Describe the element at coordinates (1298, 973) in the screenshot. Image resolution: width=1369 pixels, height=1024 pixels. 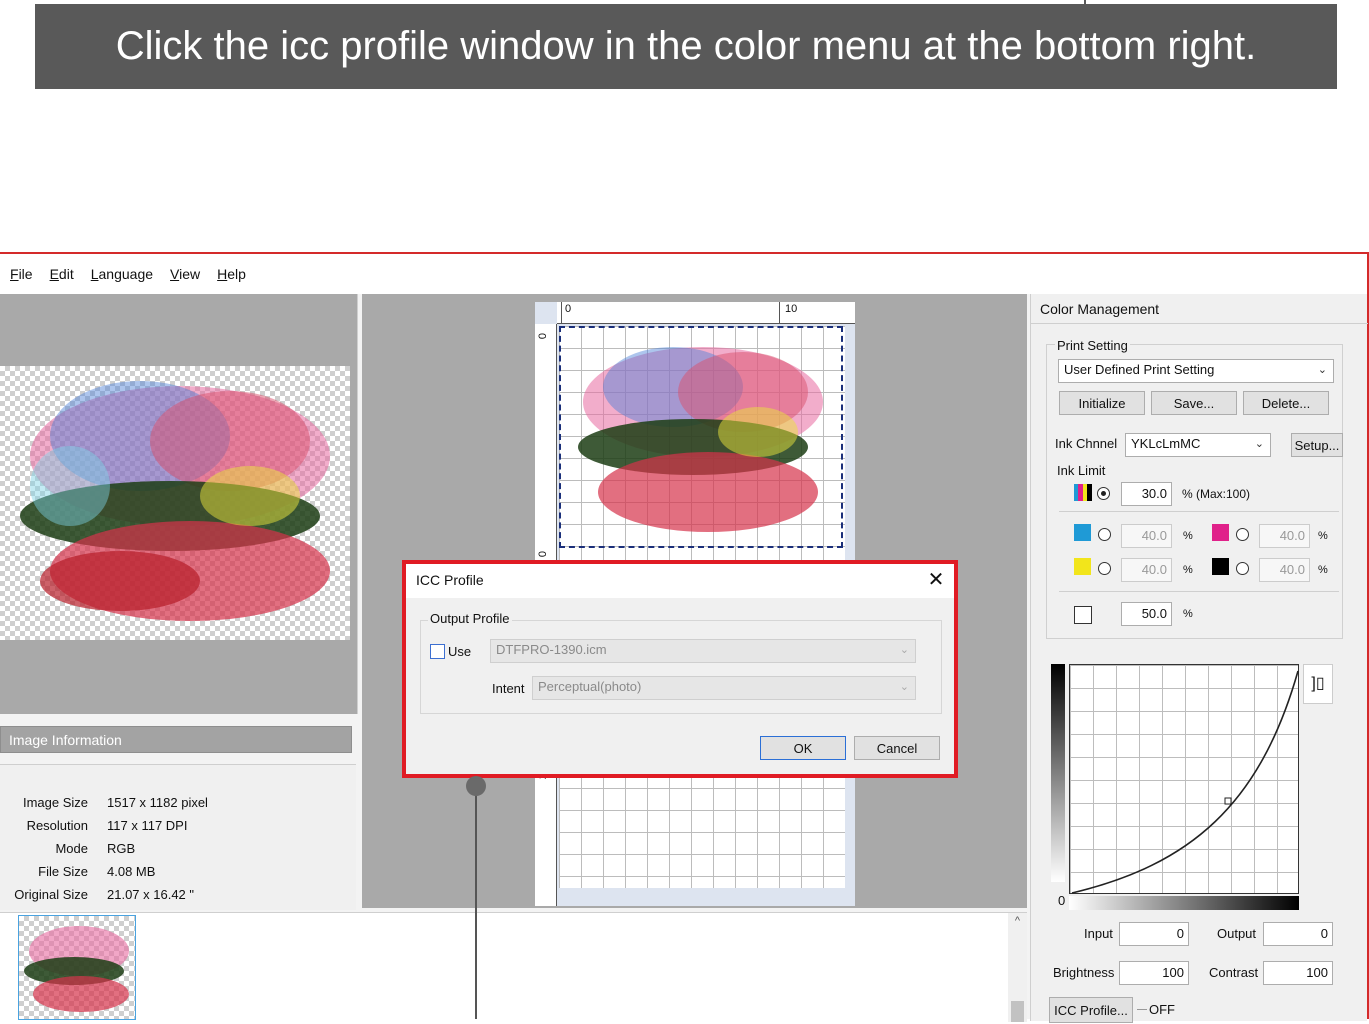
I see `contrast-field: 100` at that location.